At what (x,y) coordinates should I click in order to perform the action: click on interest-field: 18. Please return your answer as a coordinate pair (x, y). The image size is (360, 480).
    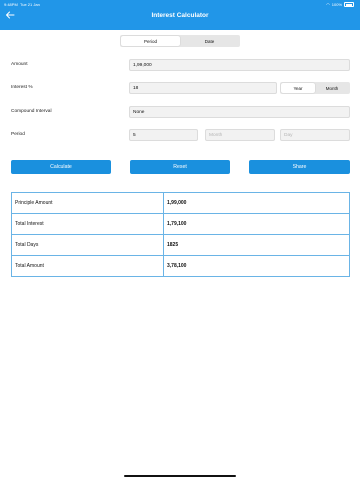
    Looking at the image, I should click on (203, 88).